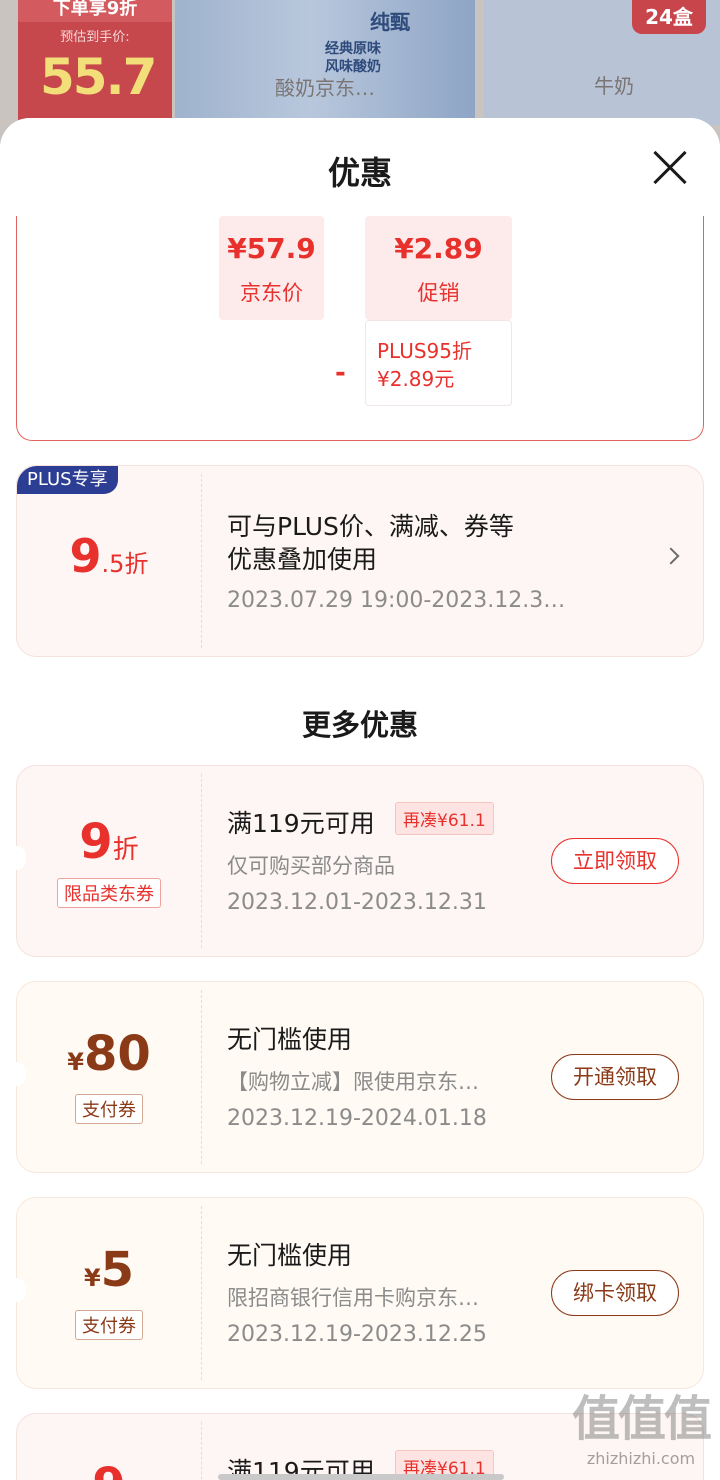 This screenshot has width=720, height=1480. Describe the element at coordinates (311, 866) in the screenshot. I see `coupon-subtitle: 仅可购买部分商品` at that location.